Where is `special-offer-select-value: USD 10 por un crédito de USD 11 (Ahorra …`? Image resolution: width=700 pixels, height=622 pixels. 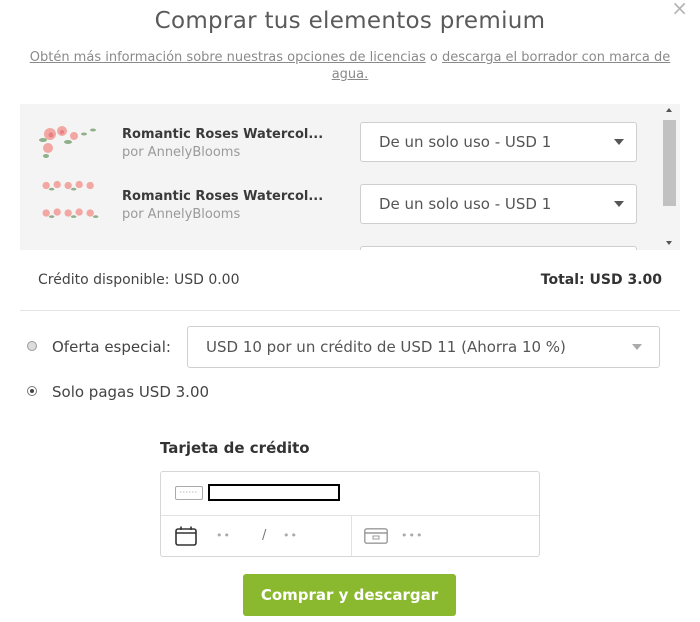 special-offer-select-value: USD 10 por un crédito de USD 11 (Ahorra … is located at coordinates (386, 347).